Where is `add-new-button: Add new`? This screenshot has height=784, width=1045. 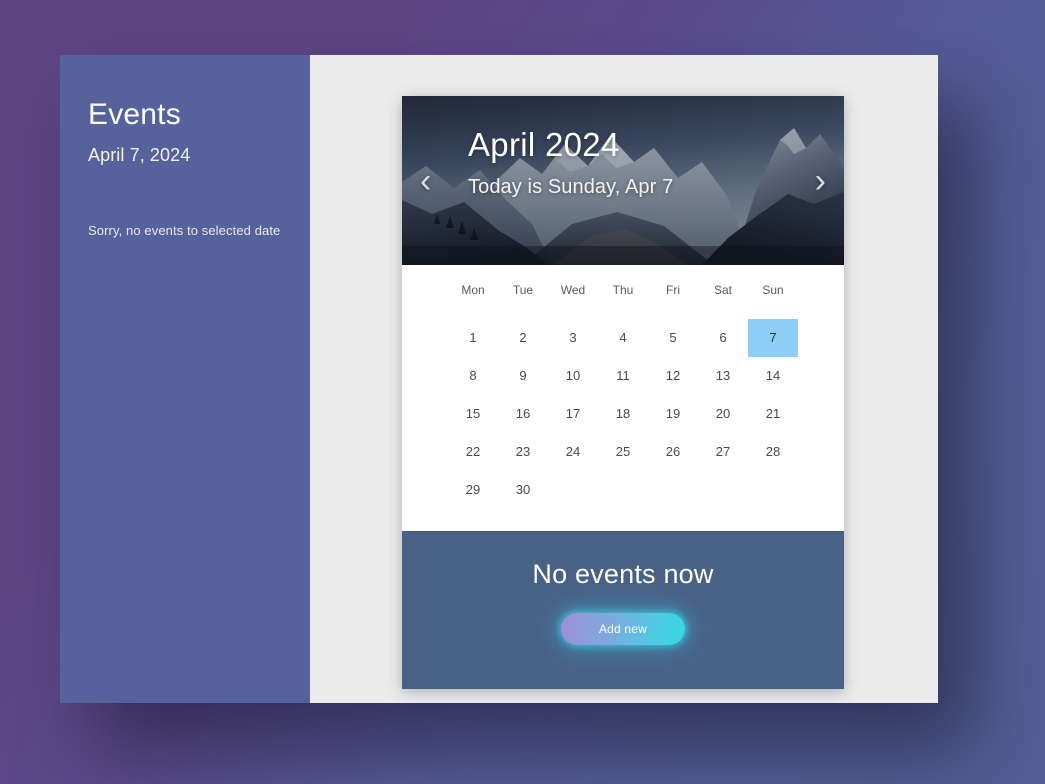 add-new-button: Add new is located at coordinates (623, 629).